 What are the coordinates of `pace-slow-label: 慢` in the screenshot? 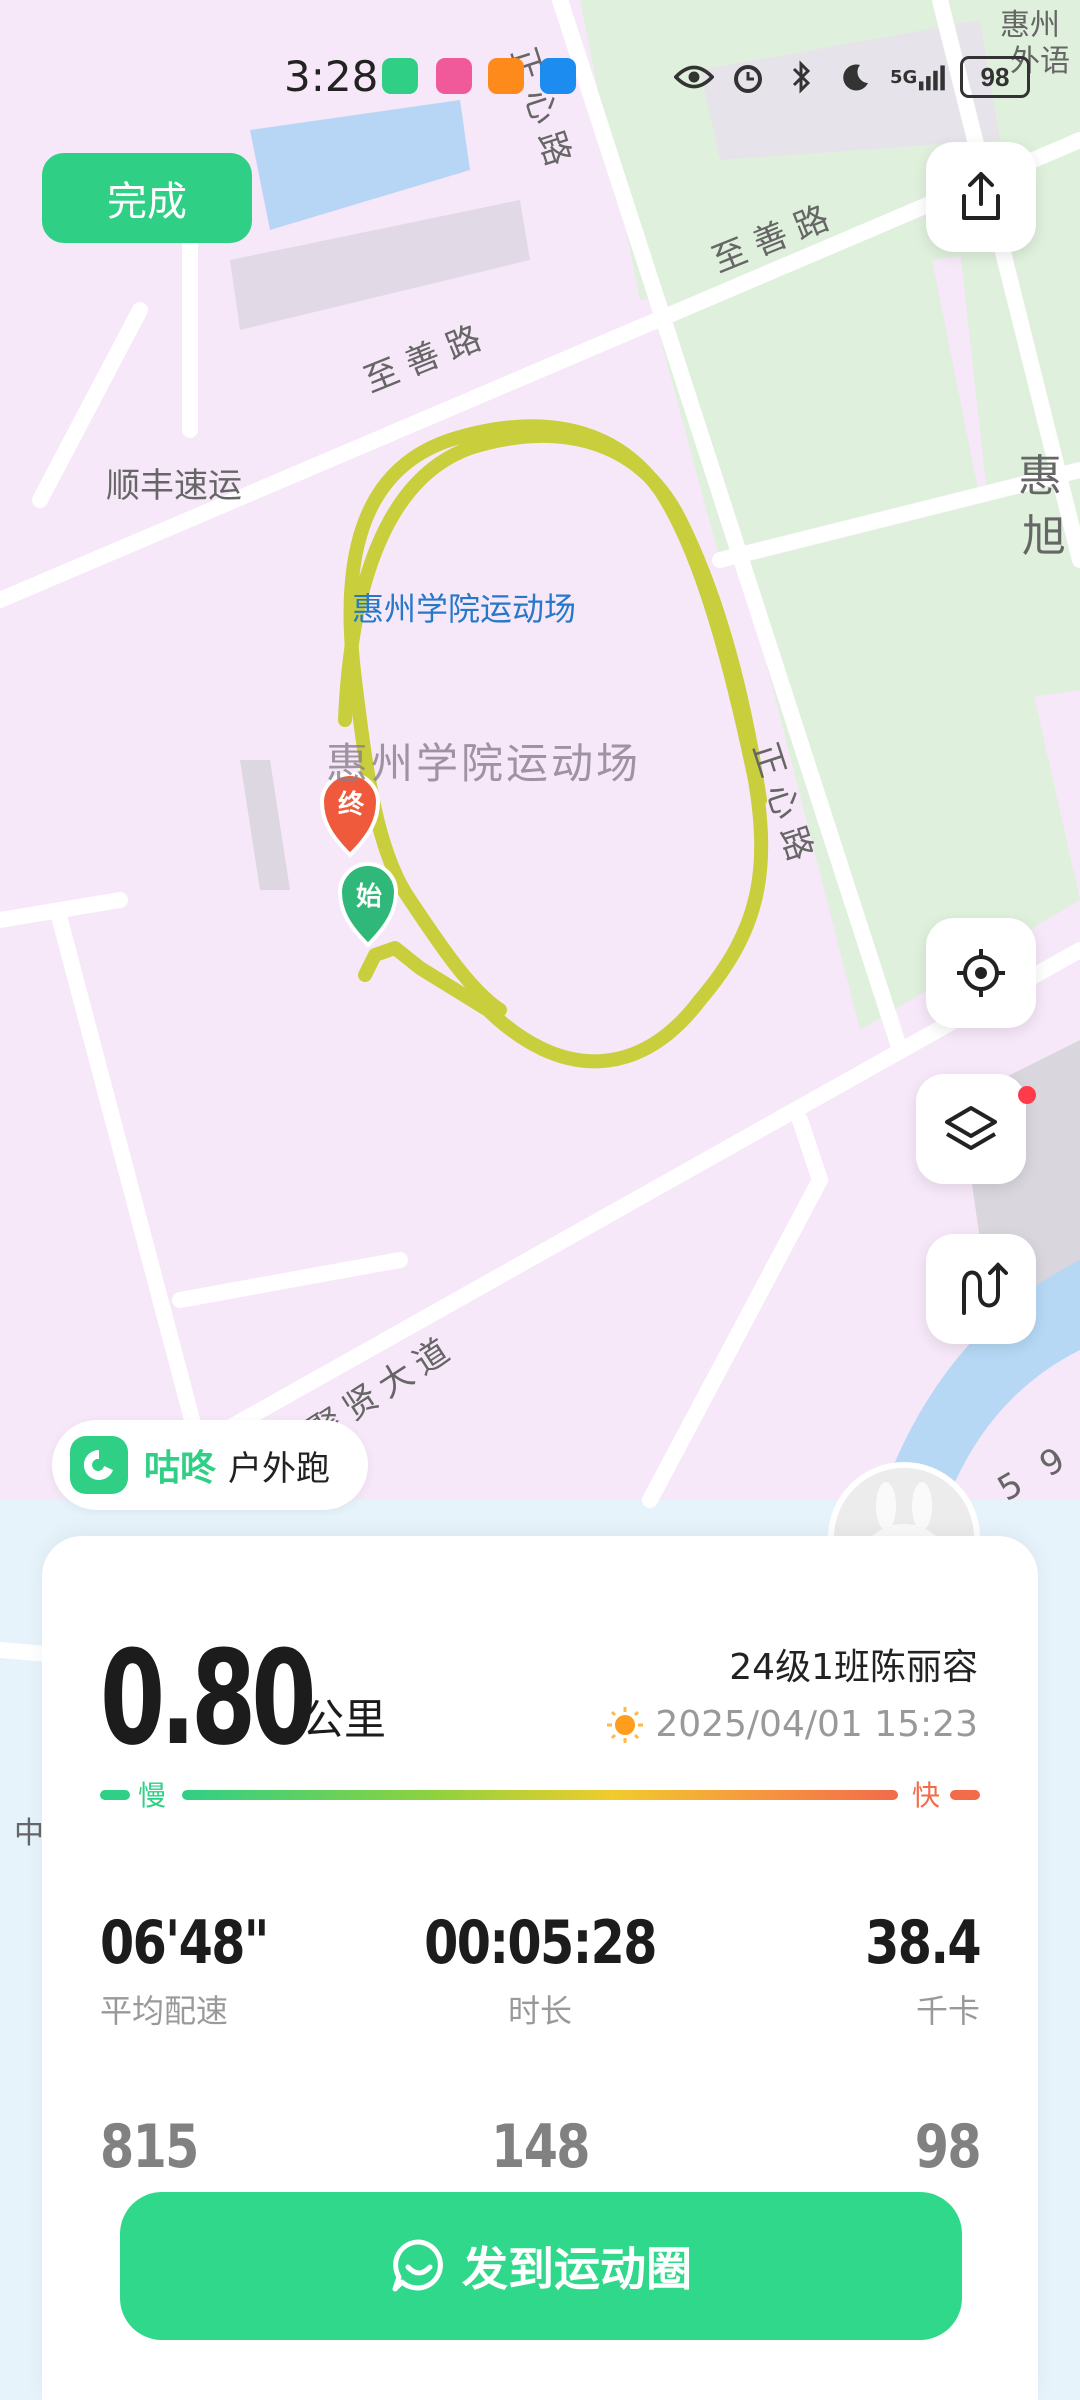 It's located at (152, 1795).